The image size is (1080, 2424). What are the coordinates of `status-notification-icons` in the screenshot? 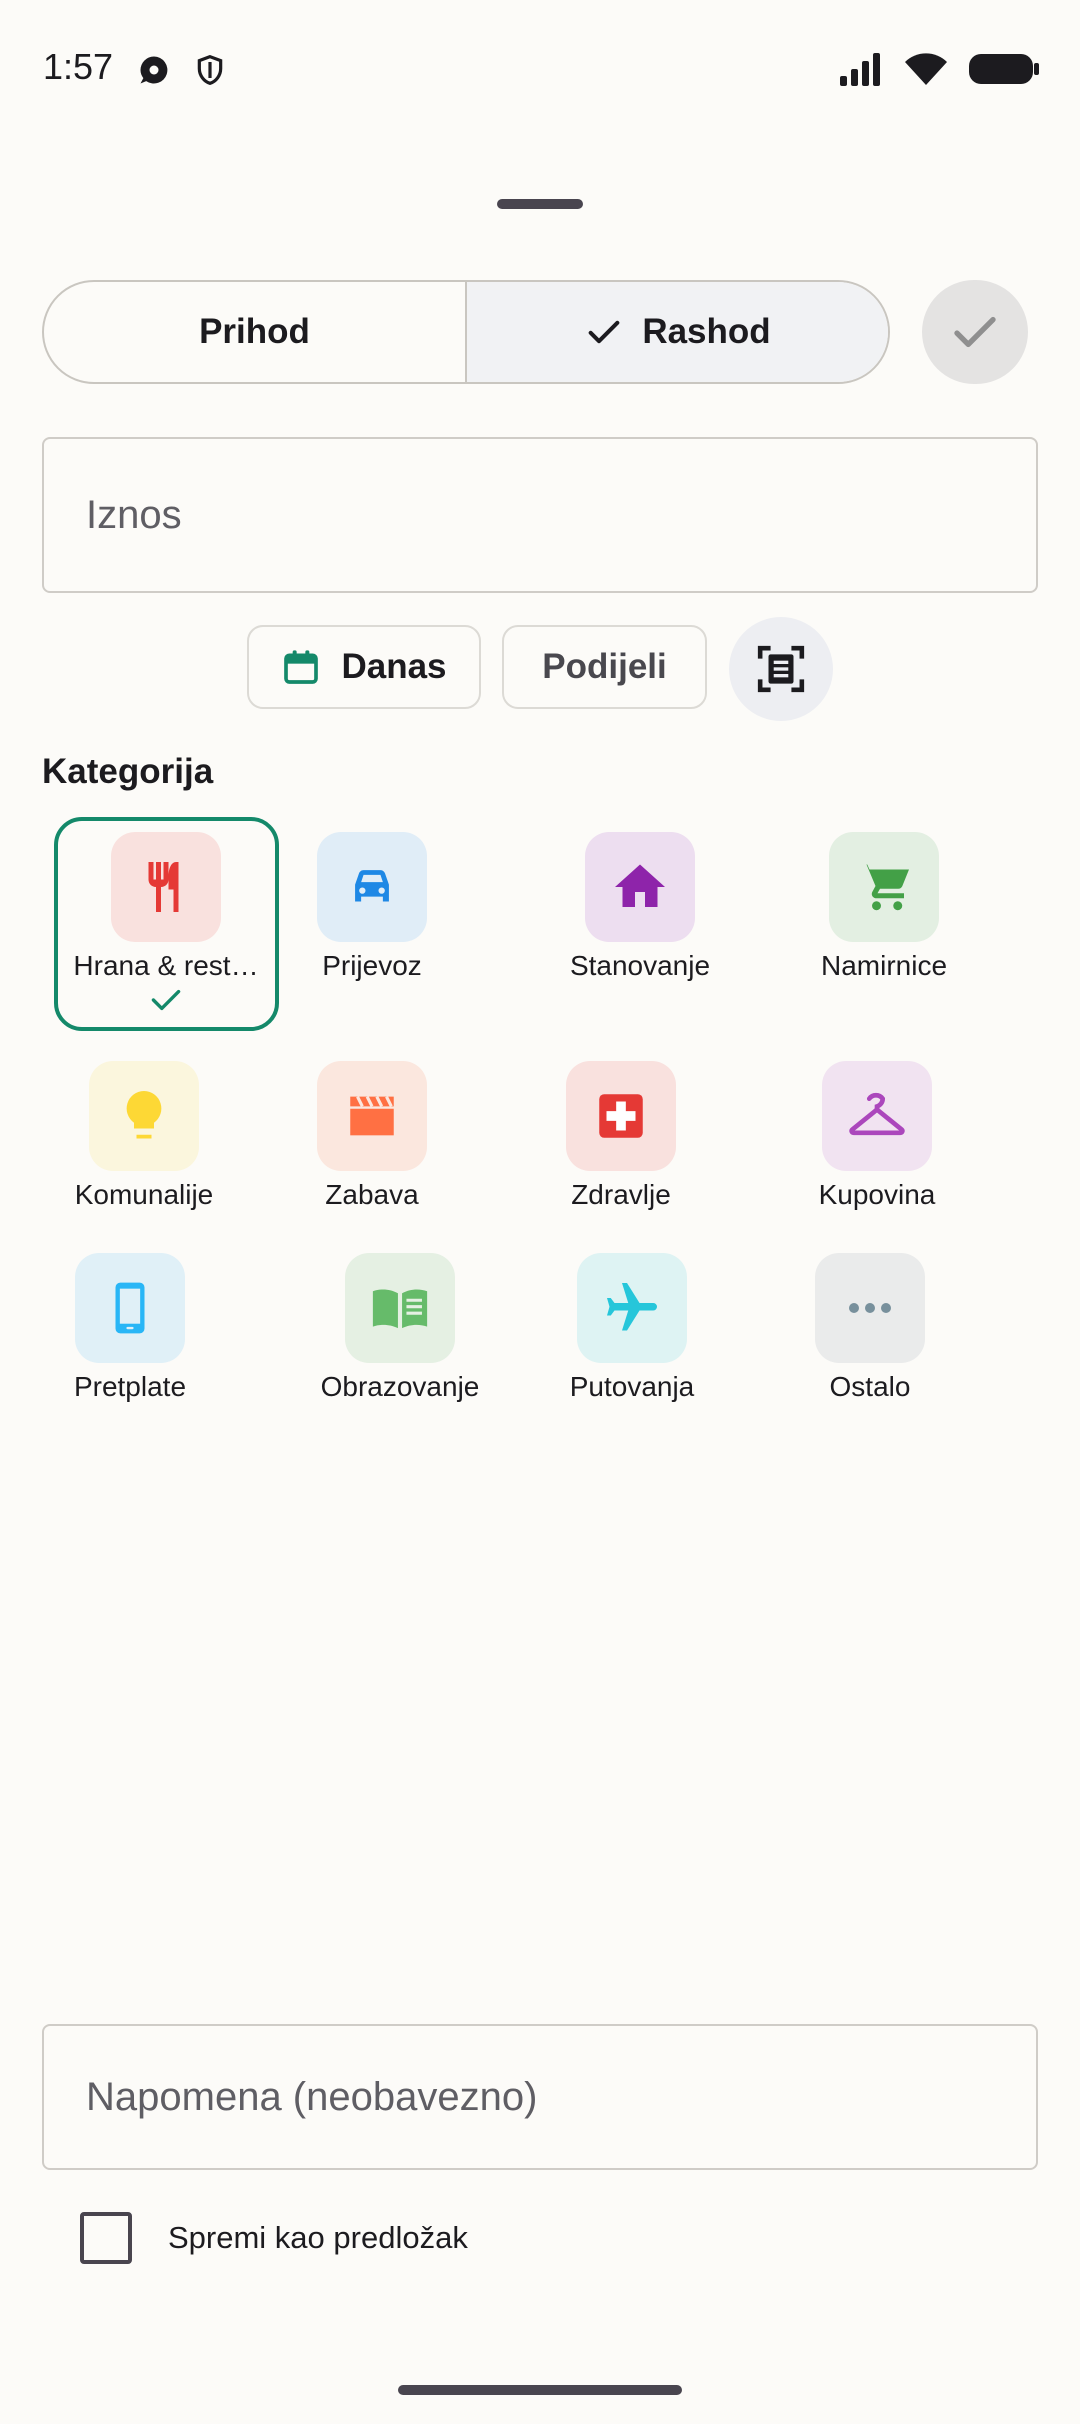 It's located at (181, 70).